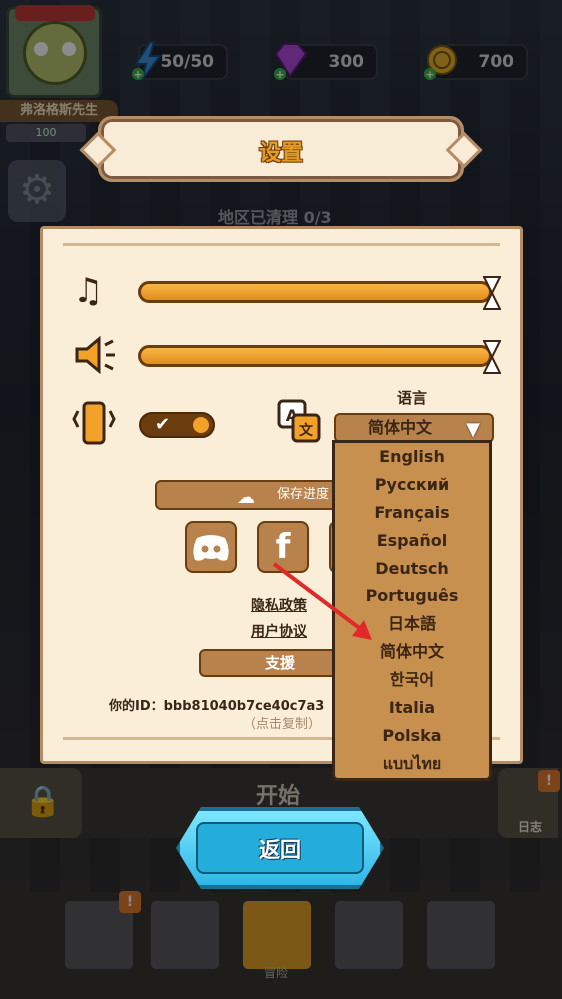 Image resolution: width=562 pixels, height=999 pixels. Describe the element at coordinates (320, 357) in the screenshot. I see `sound-volume-slider` at that location.